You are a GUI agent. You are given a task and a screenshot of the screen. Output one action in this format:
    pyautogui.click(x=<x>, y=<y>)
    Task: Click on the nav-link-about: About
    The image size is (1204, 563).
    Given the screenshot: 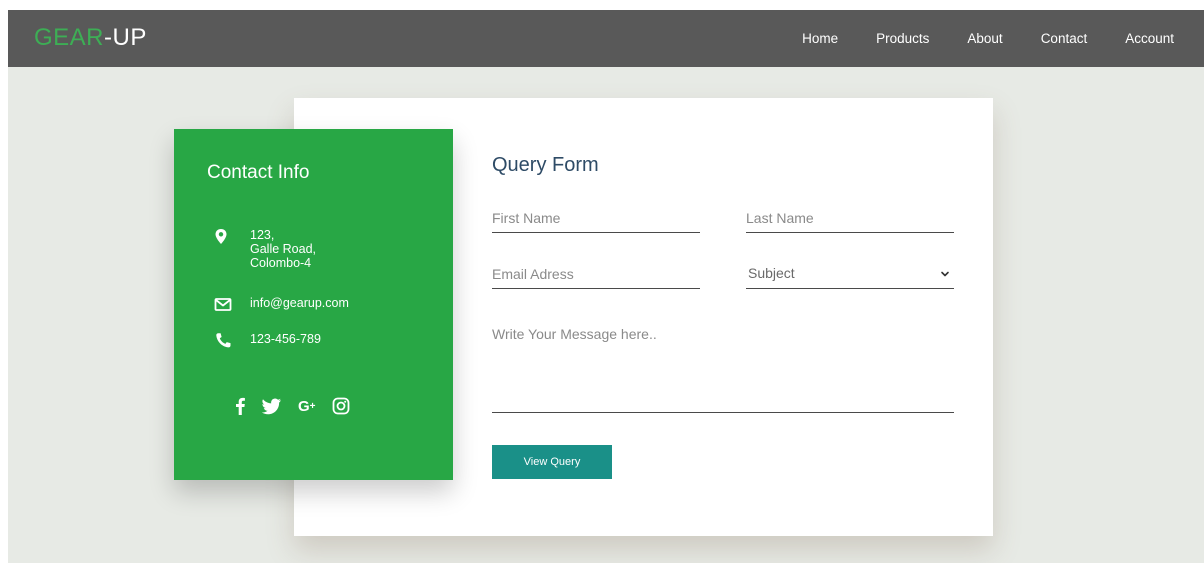 What is the action you would take?
    pyautogui.click(x=984, y=38)
    